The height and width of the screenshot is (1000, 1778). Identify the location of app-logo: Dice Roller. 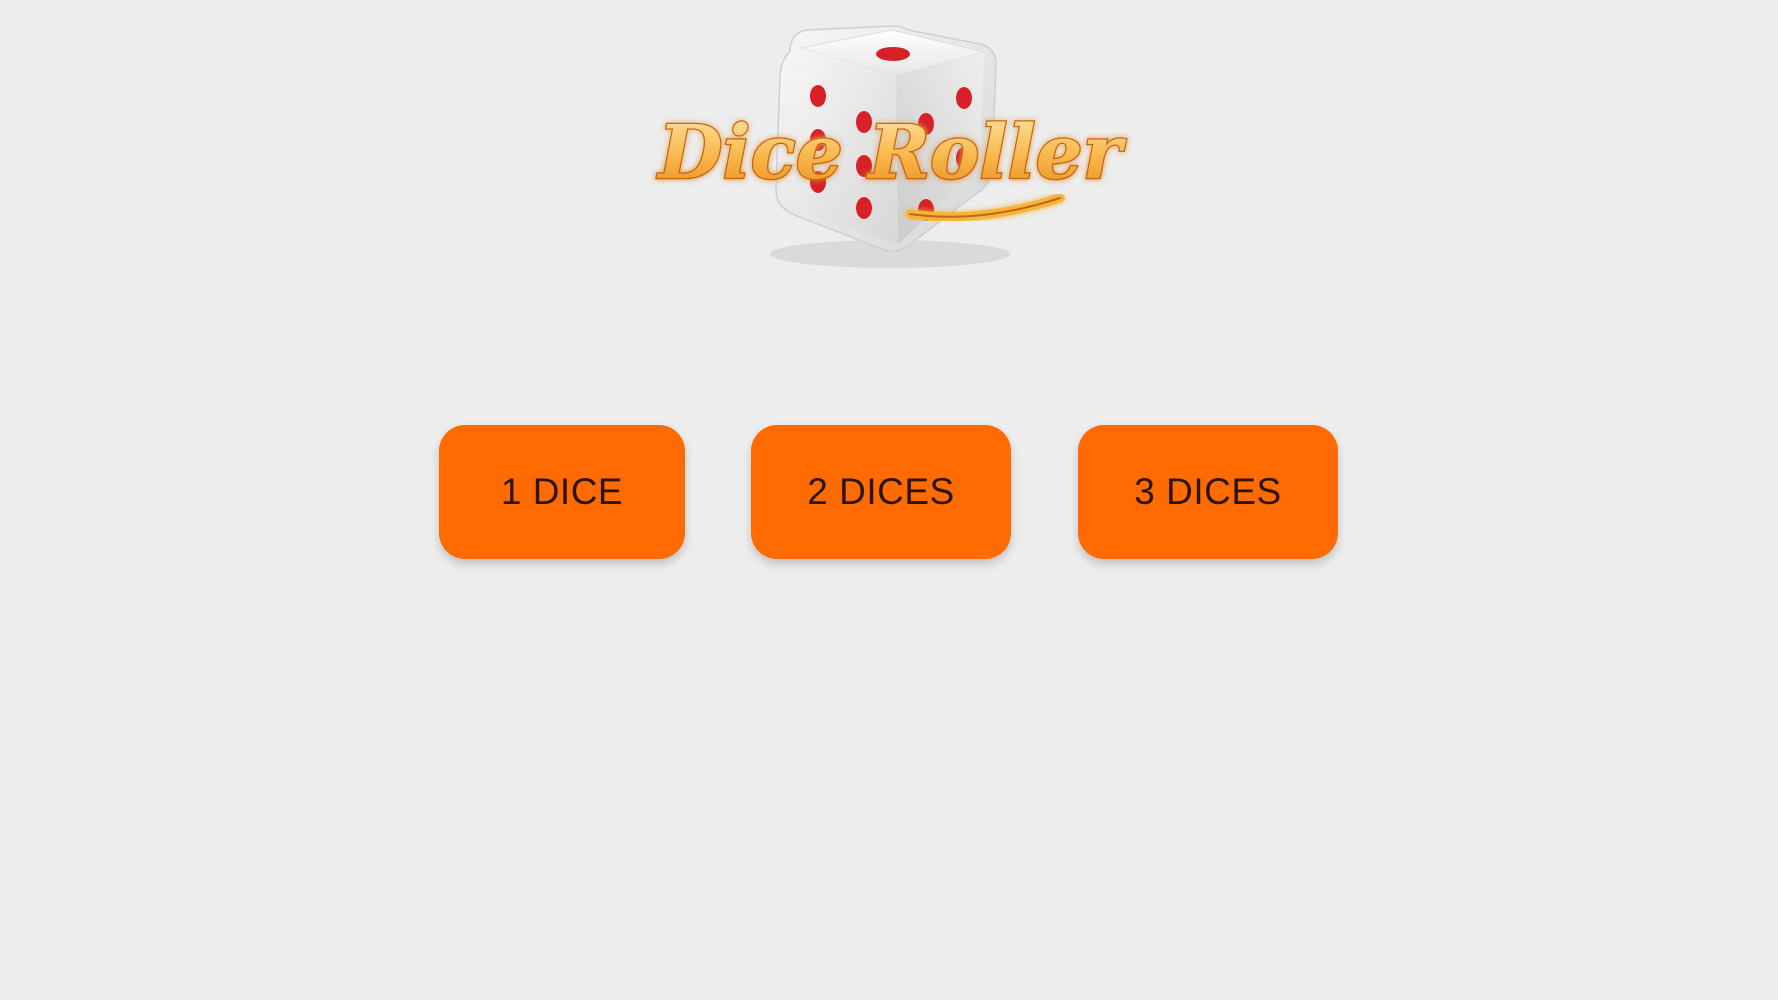
(890, 146).